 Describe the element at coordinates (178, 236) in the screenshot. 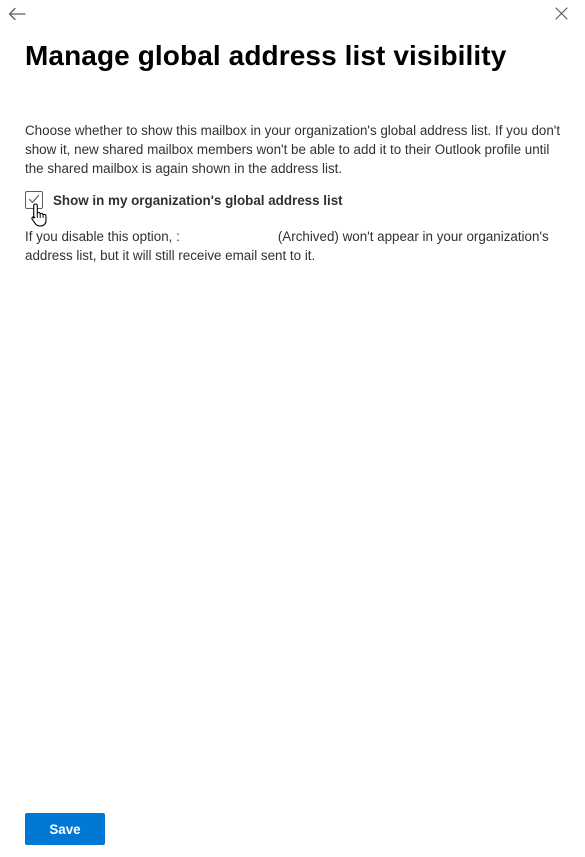

I see `note-redacted-marker: :` at that location.